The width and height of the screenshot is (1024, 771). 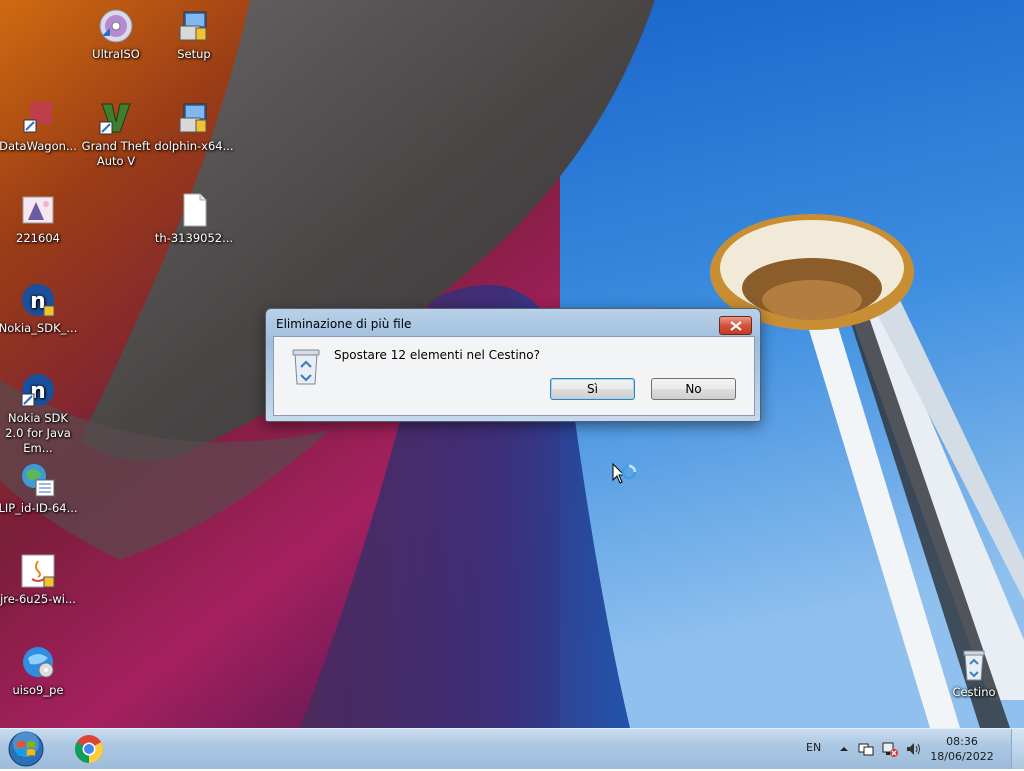 What do you see at coordinates (38, 480) in the screenshot?
I see `language-pack-icon` at bounding box center [38, 480].